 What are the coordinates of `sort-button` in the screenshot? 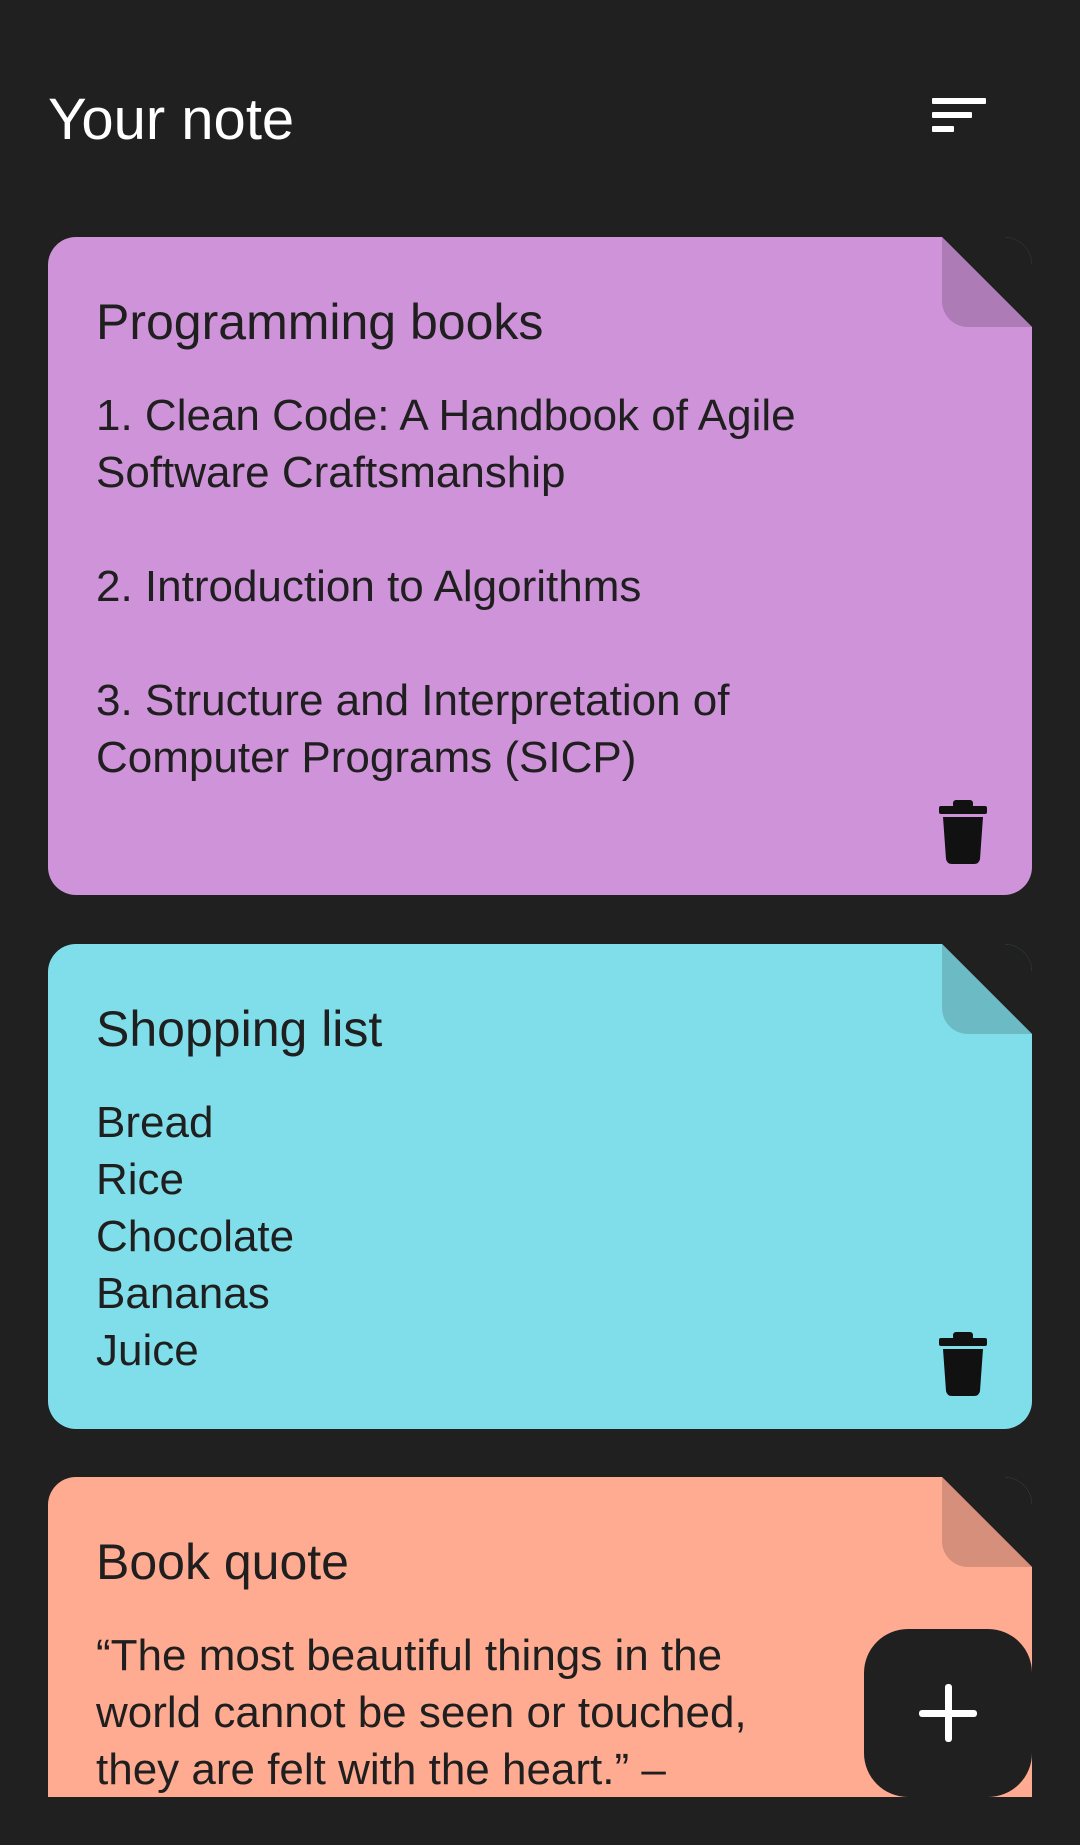 It's located at (960, 118).